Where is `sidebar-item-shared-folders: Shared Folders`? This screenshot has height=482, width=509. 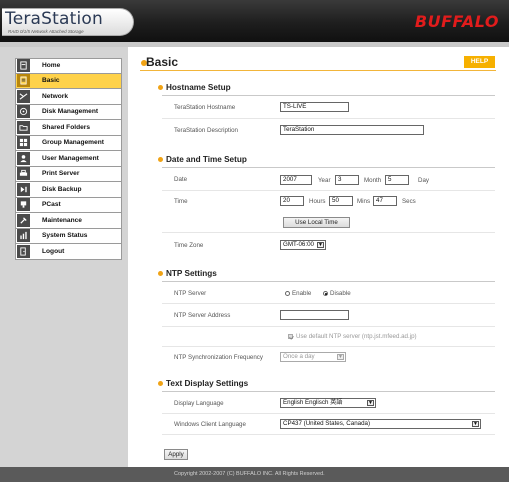
sidebar-item-shared-folders: Shared Folders is located at coordinates (68, 128).